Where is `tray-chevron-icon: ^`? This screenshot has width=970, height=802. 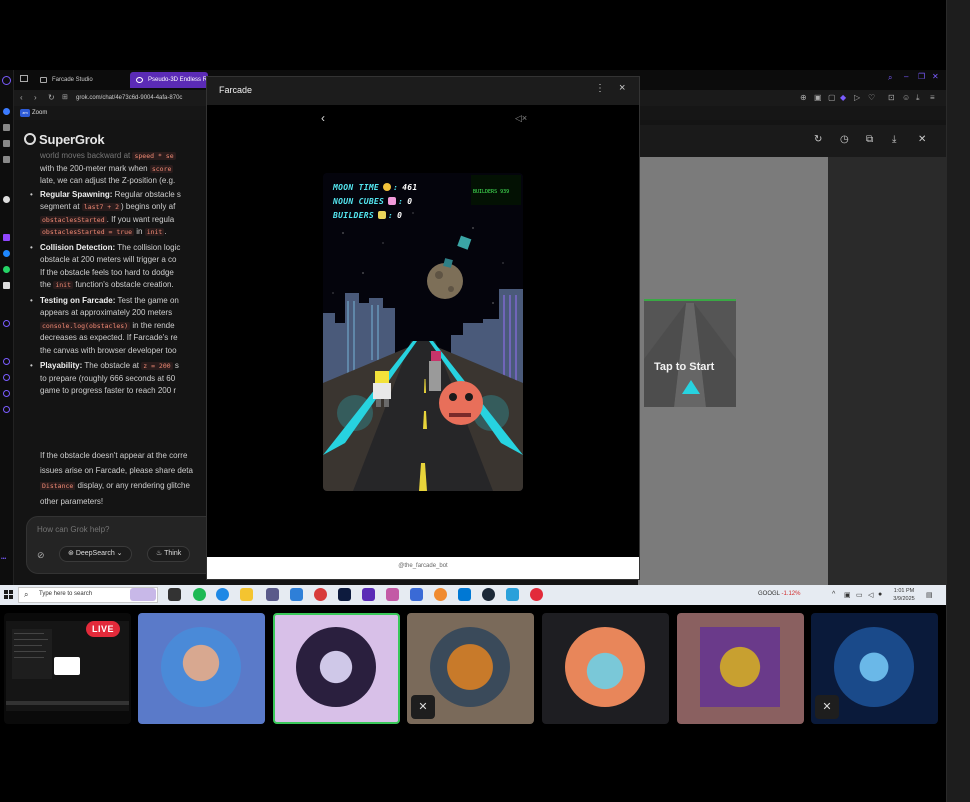
tray-chevron-icon: ^ is located at coordinates (833, 594).